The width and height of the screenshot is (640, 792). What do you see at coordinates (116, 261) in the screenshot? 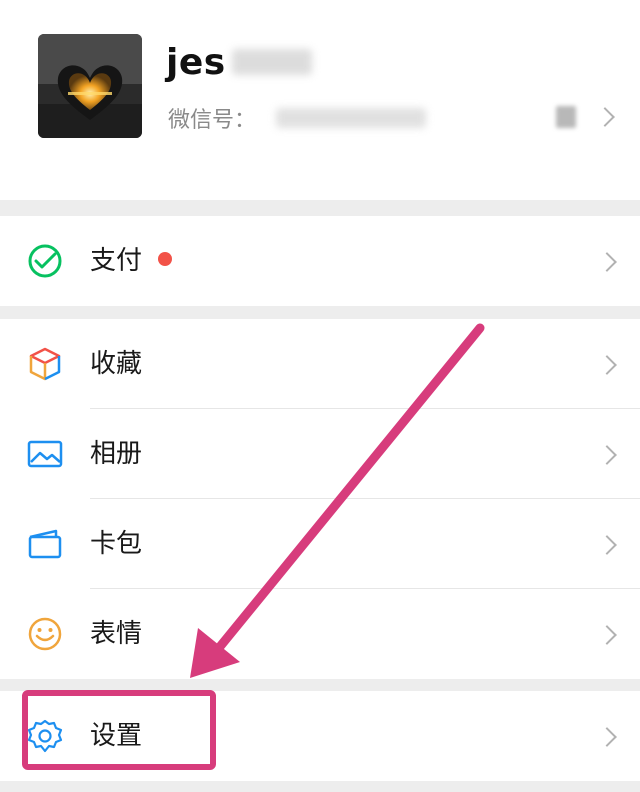
I see `pay-label: 支付` at bounding box center [116, 261].